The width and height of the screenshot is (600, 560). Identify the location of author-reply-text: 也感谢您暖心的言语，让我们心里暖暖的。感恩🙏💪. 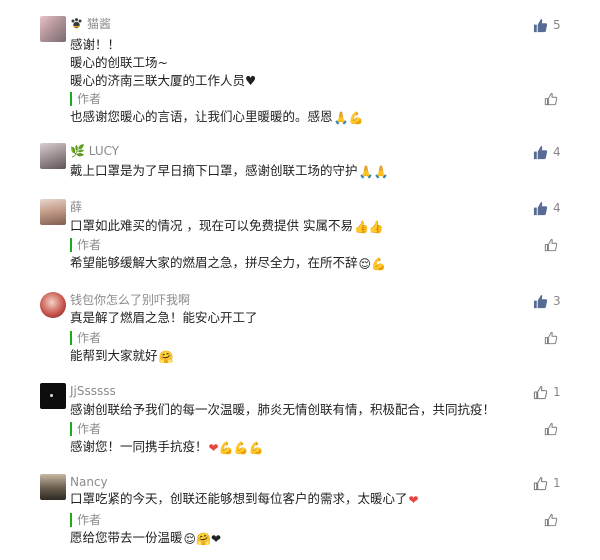
(217, 117).